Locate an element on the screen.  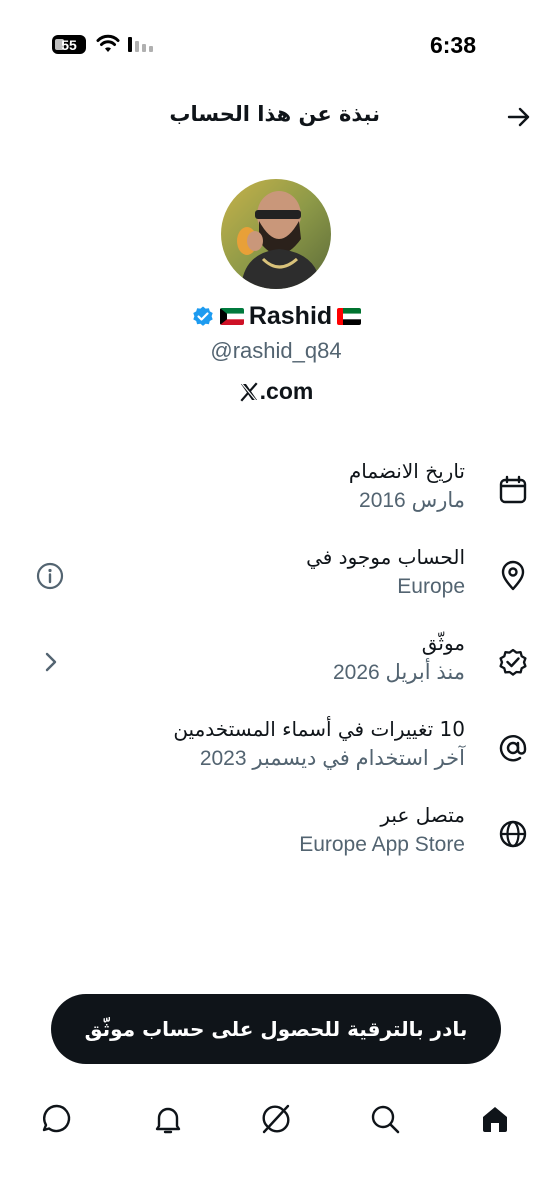
header: نبذة عن هذا الحساب is located at coordinates (276, 116).